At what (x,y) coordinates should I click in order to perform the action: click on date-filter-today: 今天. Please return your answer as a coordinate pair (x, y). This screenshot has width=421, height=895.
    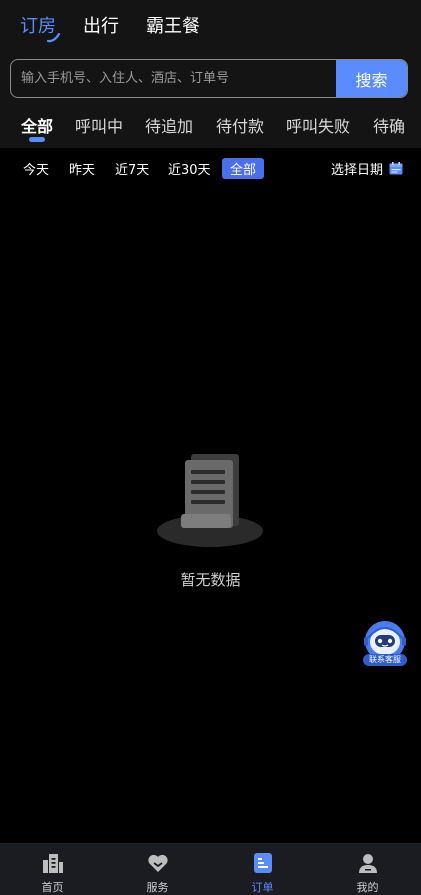
    Looking at the image, I should click on (36, 168).